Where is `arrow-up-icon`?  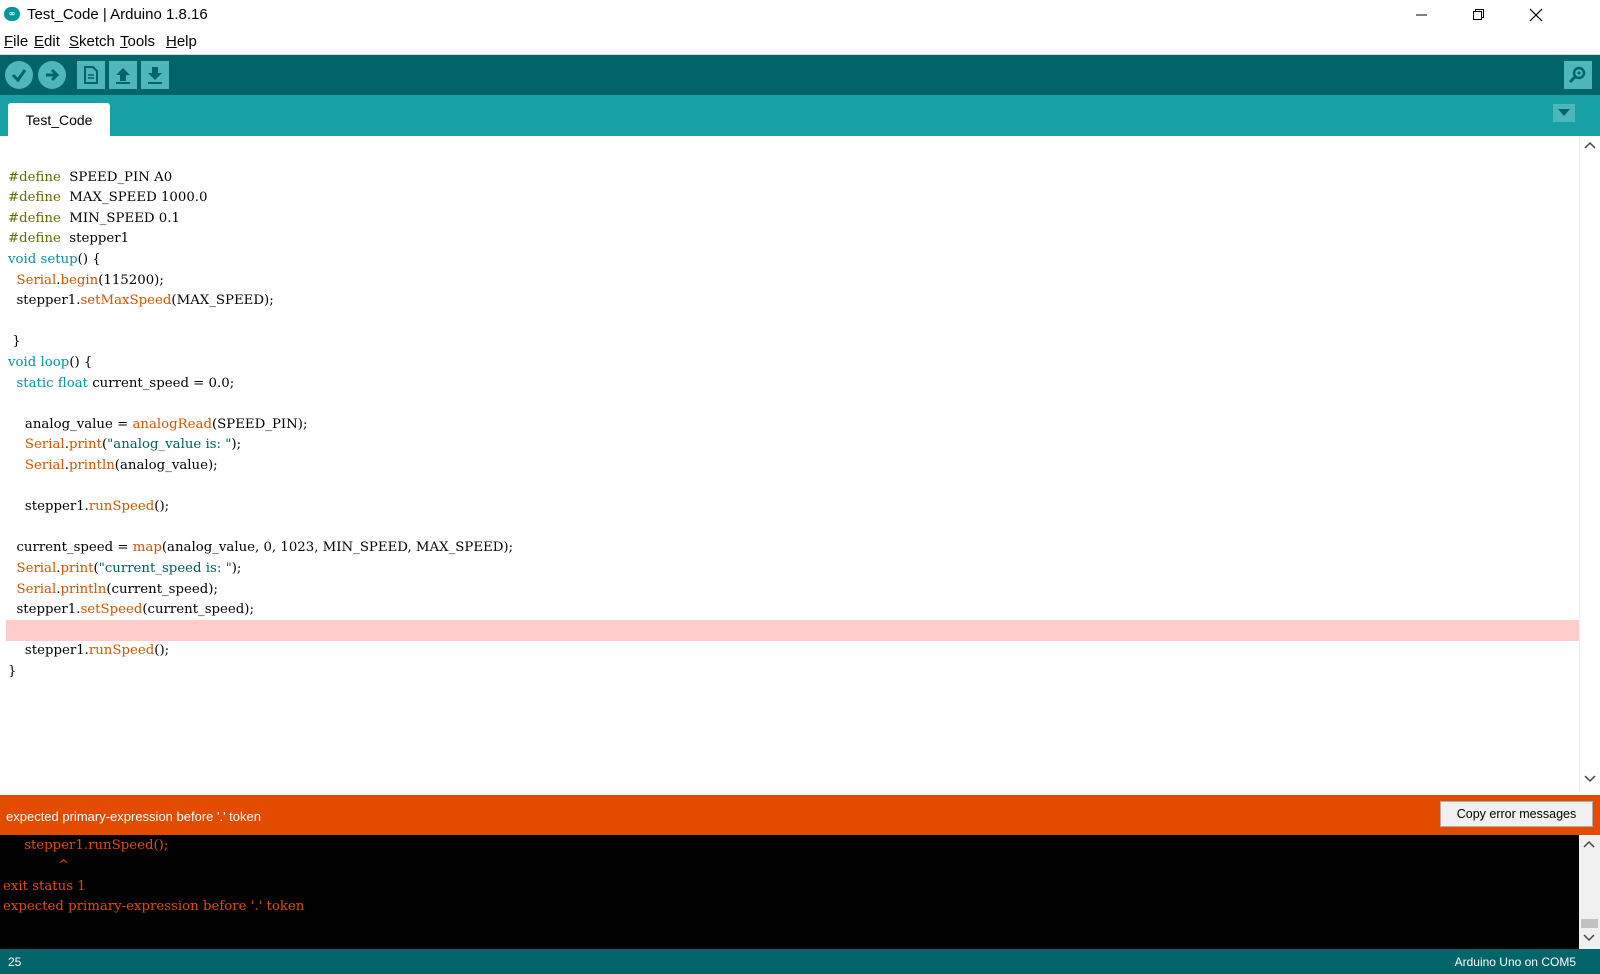 arrow-up-icon is located at coordinates (123, 76).